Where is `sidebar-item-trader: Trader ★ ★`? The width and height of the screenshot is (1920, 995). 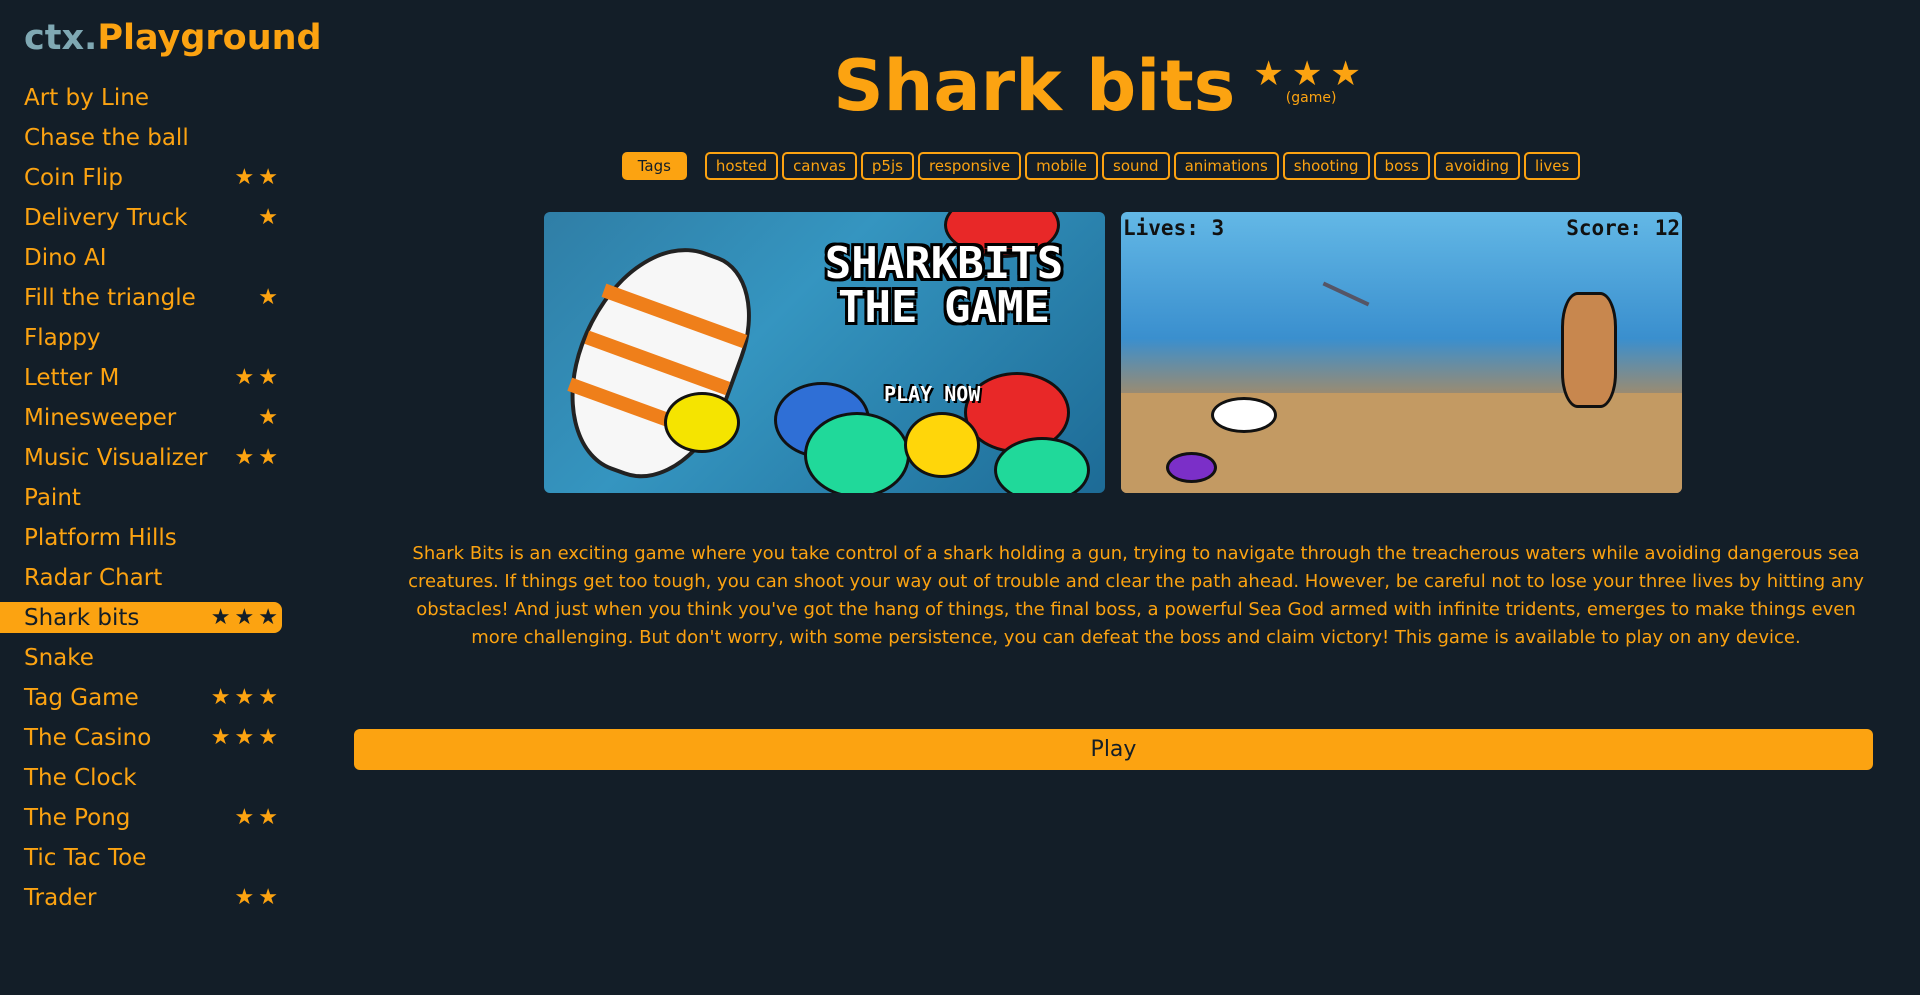 sidebar-item-trader: Trader ★ ★ is located at coordinates (141, 898).